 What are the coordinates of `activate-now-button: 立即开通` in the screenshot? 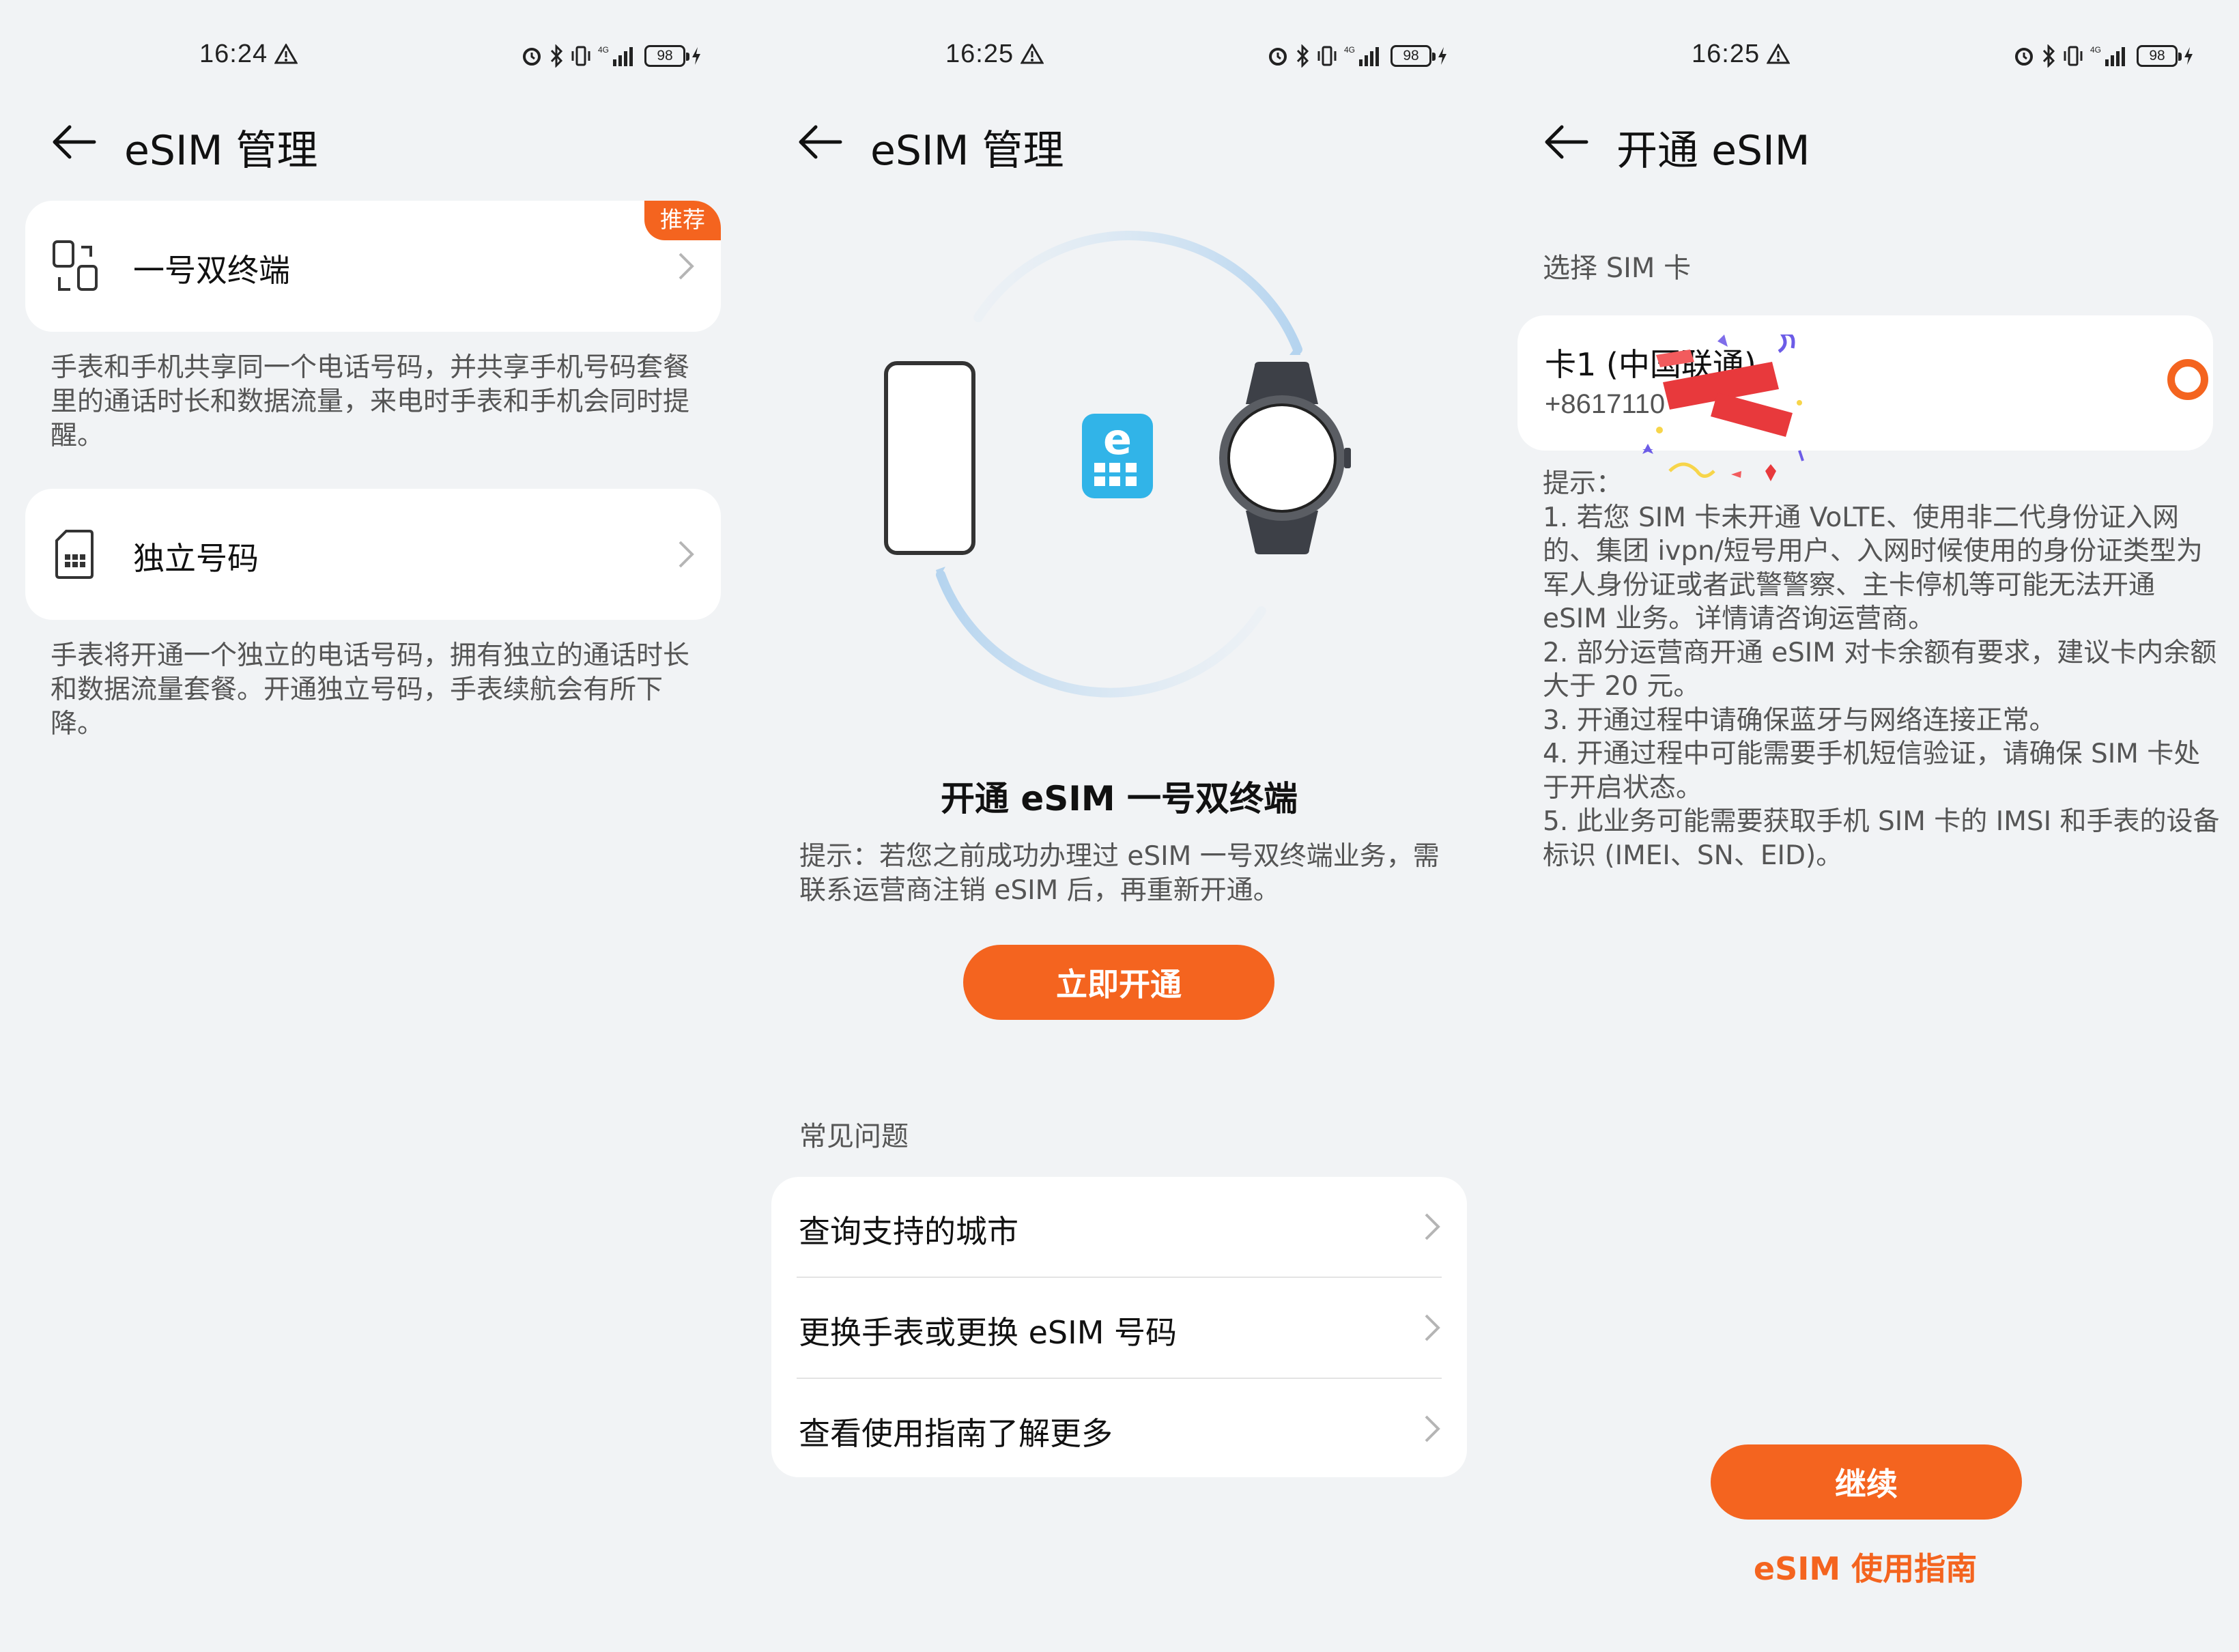 It's located at (1118, 983).